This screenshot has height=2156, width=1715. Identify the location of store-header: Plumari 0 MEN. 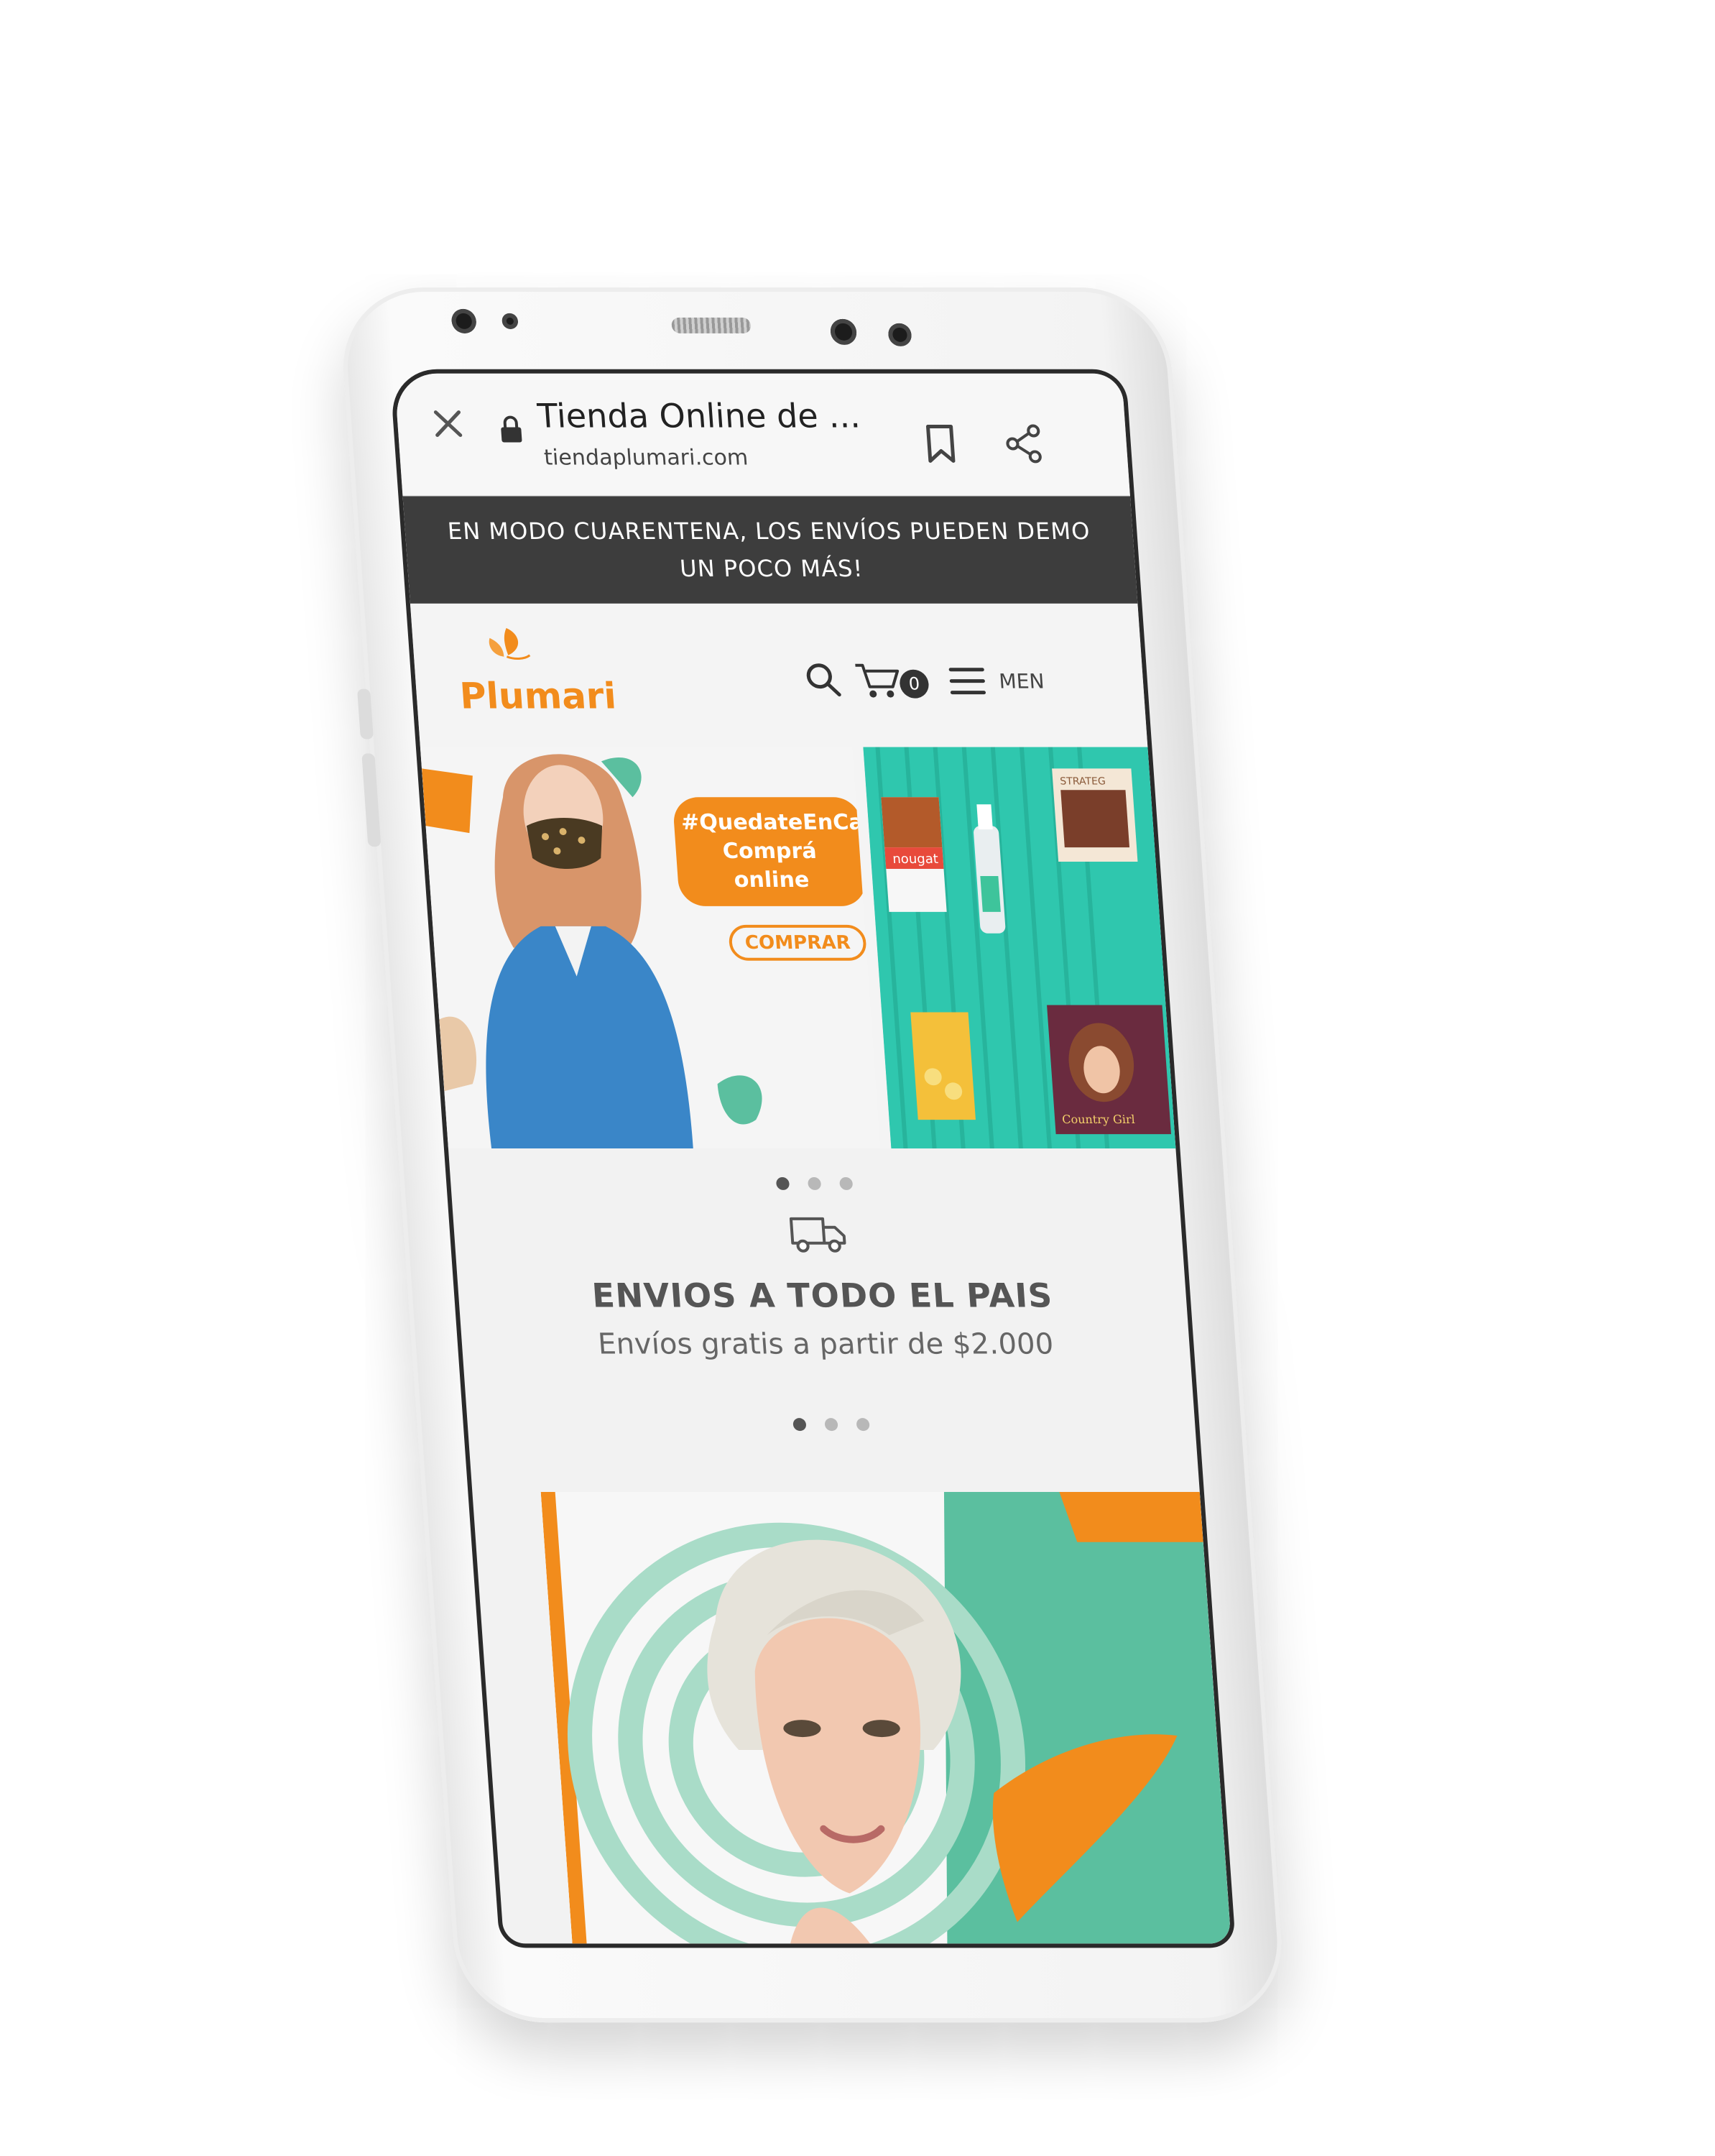
(779, 675).